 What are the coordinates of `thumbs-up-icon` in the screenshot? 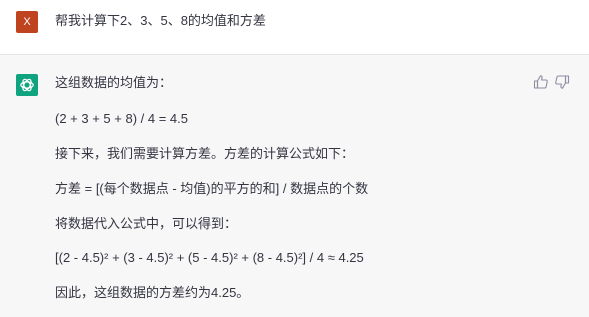 It's located at (541, 82).